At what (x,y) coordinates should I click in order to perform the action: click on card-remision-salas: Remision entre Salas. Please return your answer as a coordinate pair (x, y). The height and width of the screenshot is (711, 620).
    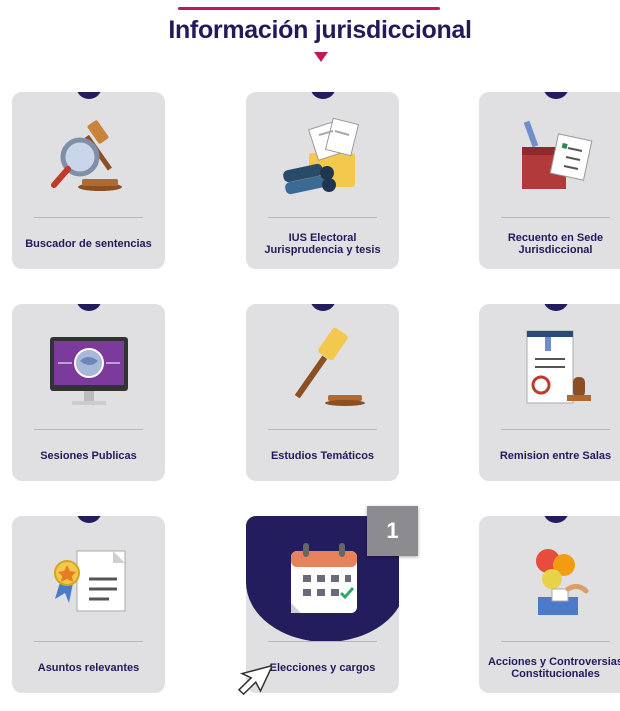
    Looking at the image, I should click on (549, 392).